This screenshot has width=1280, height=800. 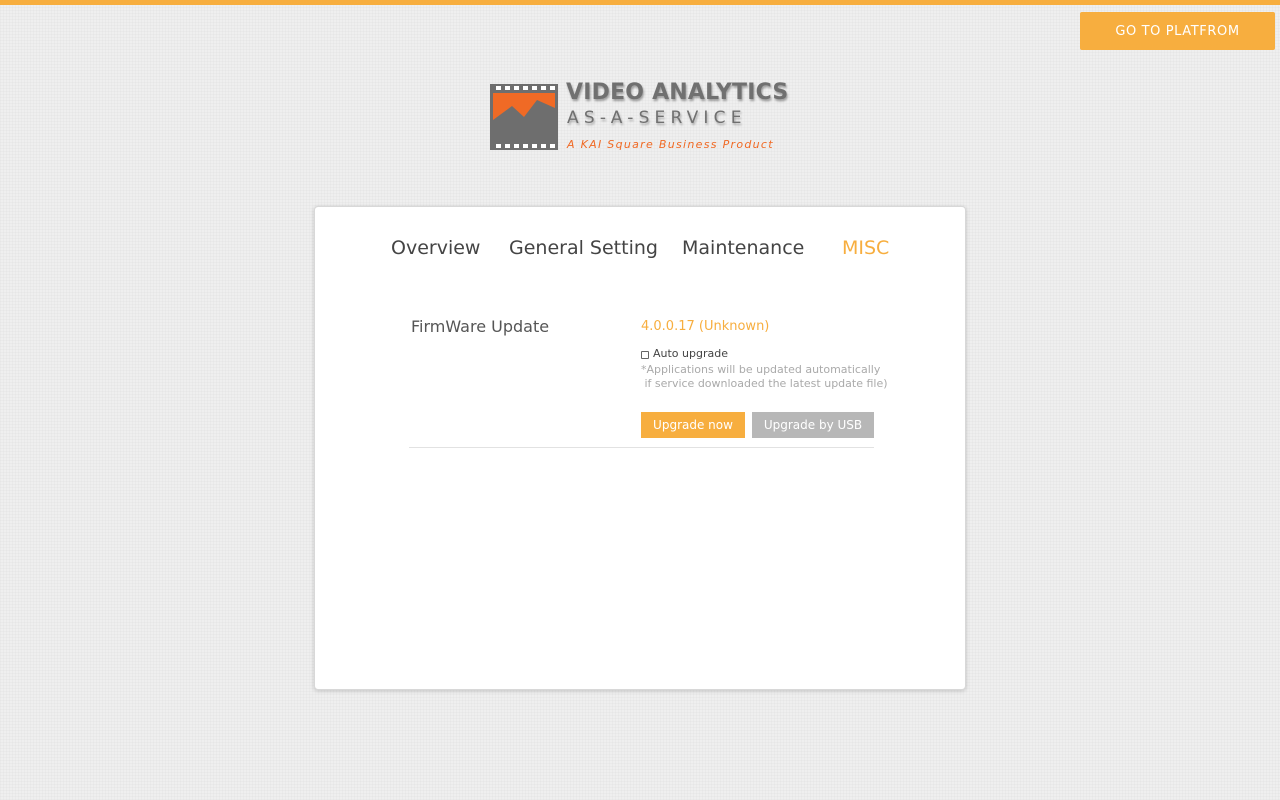 What do you see at coordinates (524, 117) in the screenshot?
I see `film-chart-icon` at bounding box center [524, 117].